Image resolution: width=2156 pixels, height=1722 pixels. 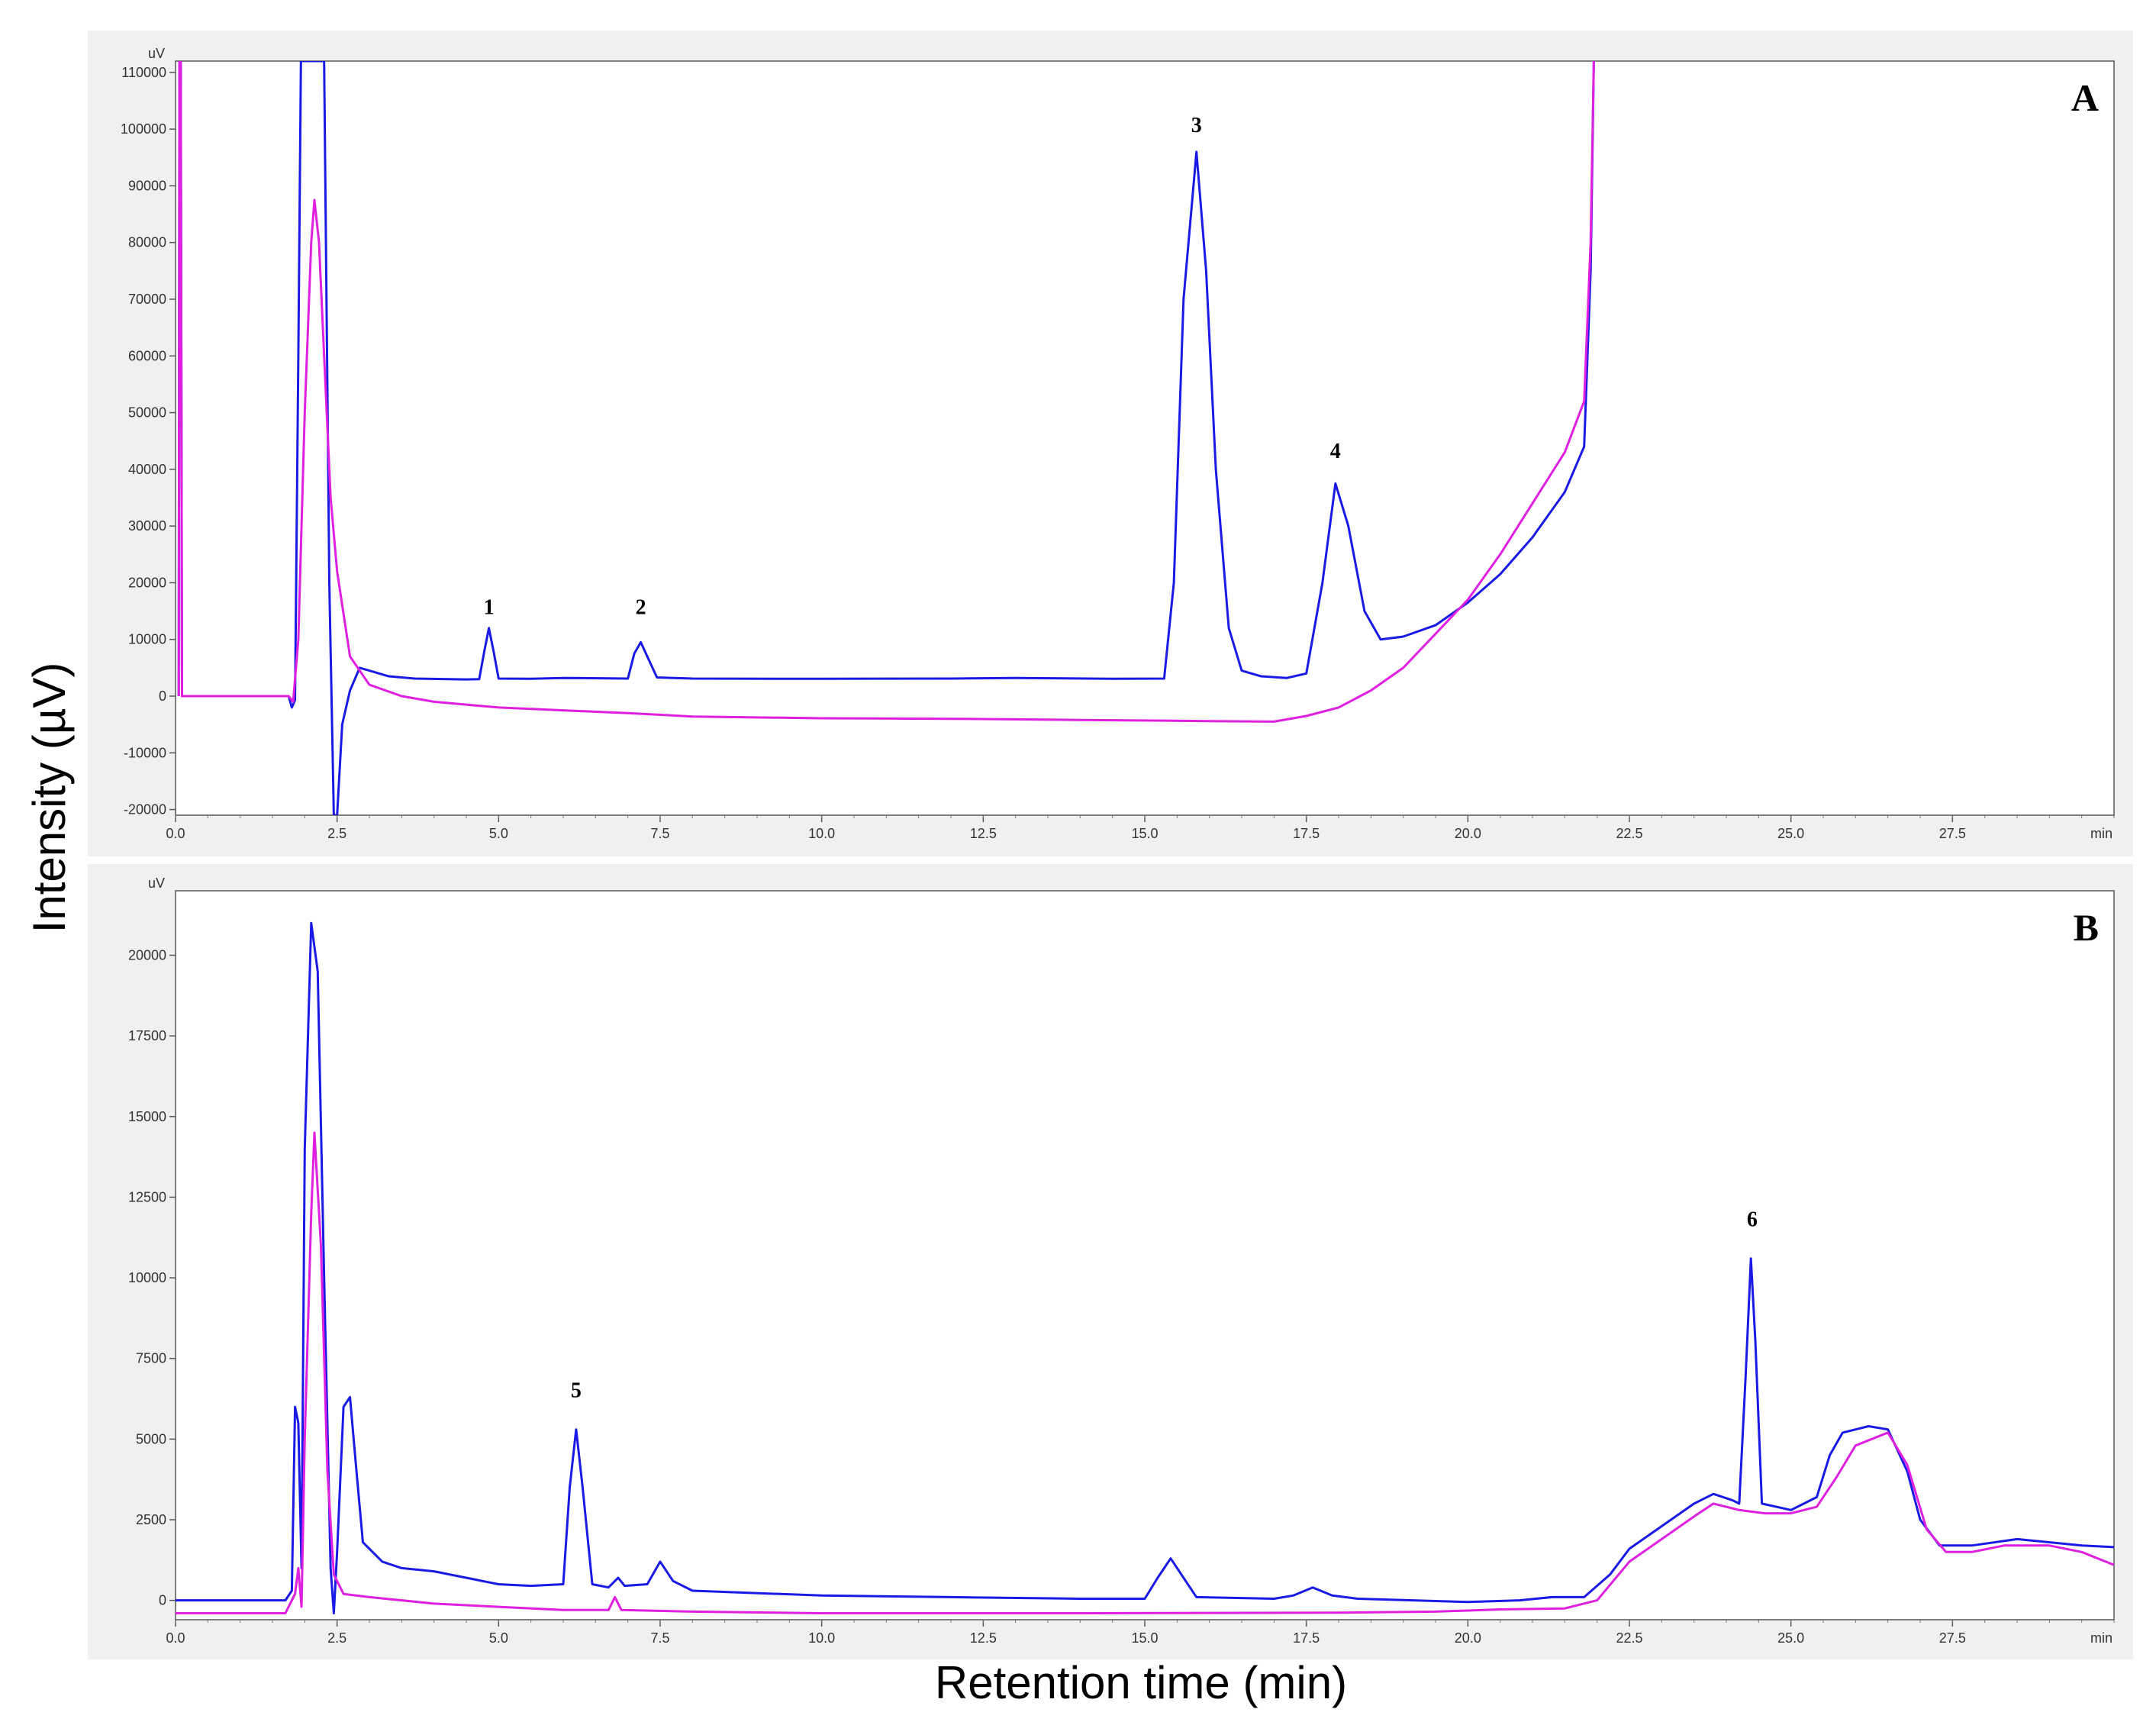 I want to click on y-tick-label: 50000, so click(x=147, y=413).